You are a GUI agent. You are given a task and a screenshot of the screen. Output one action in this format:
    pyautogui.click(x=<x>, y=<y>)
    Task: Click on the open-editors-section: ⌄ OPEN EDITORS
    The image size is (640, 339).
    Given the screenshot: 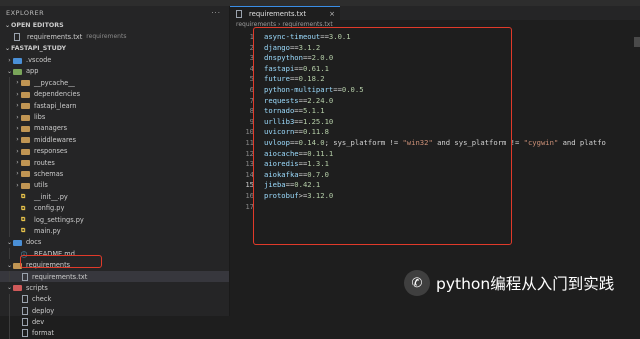 What is the action you would take?
    pyautogui.click(x=114, y=25)
    